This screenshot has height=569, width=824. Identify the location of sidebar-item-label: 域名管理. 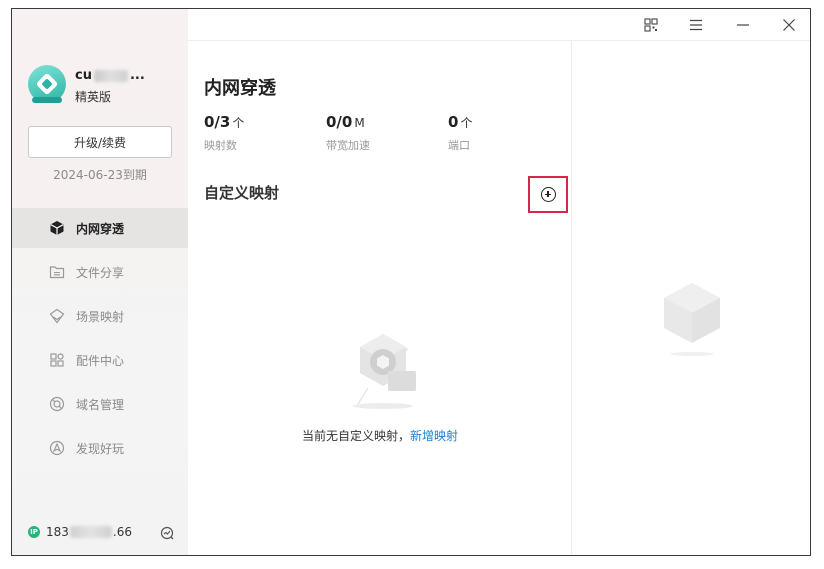
(100, 404).